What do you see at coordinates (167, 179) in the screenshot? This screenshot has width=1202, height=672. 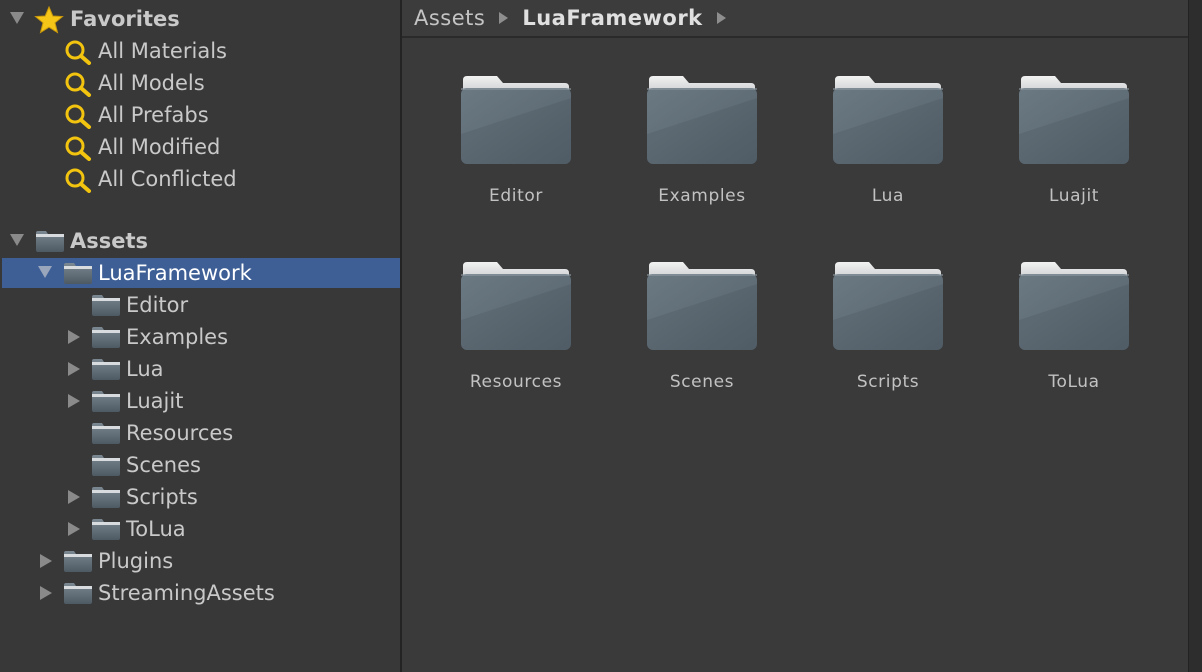 I see `favorite-item-label: All Conflicted` at bounding box center [167, 179].